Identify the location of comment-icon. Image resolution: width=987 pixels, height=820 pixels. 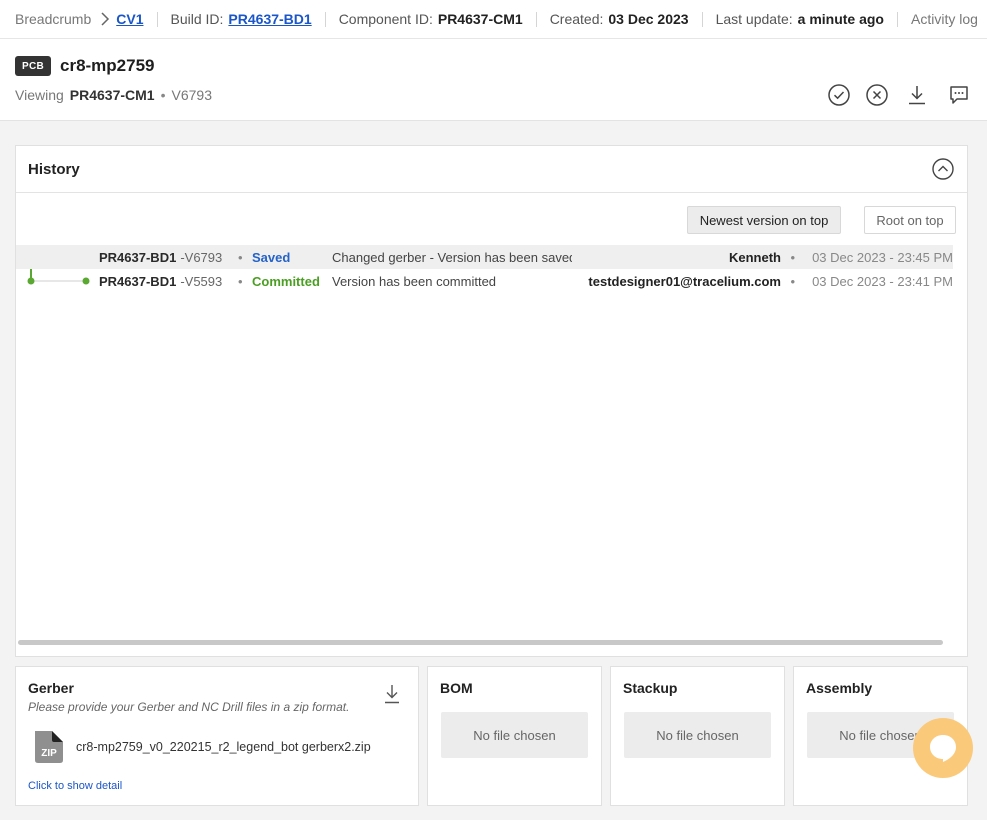
(959, 95).